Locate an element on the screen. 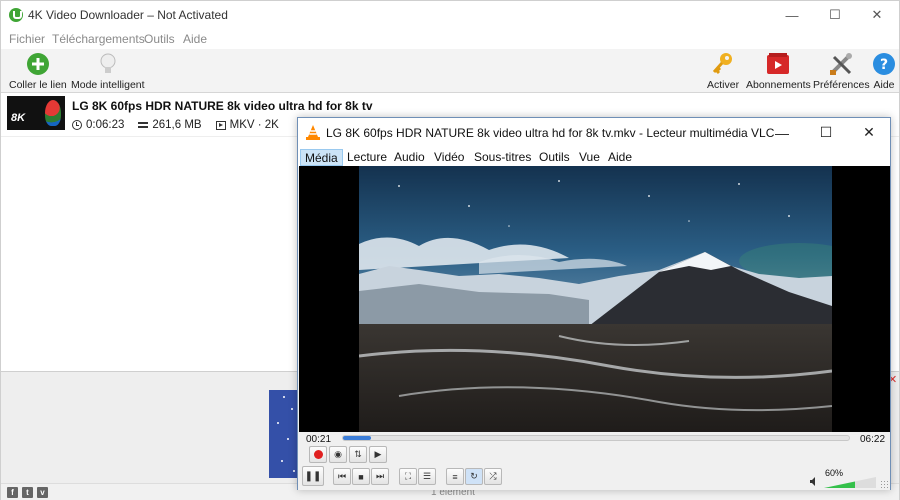 Image resolution: width=900 pixels, height=500 pixels. previous-button: ⏮ is located at coordinates (342, 476).